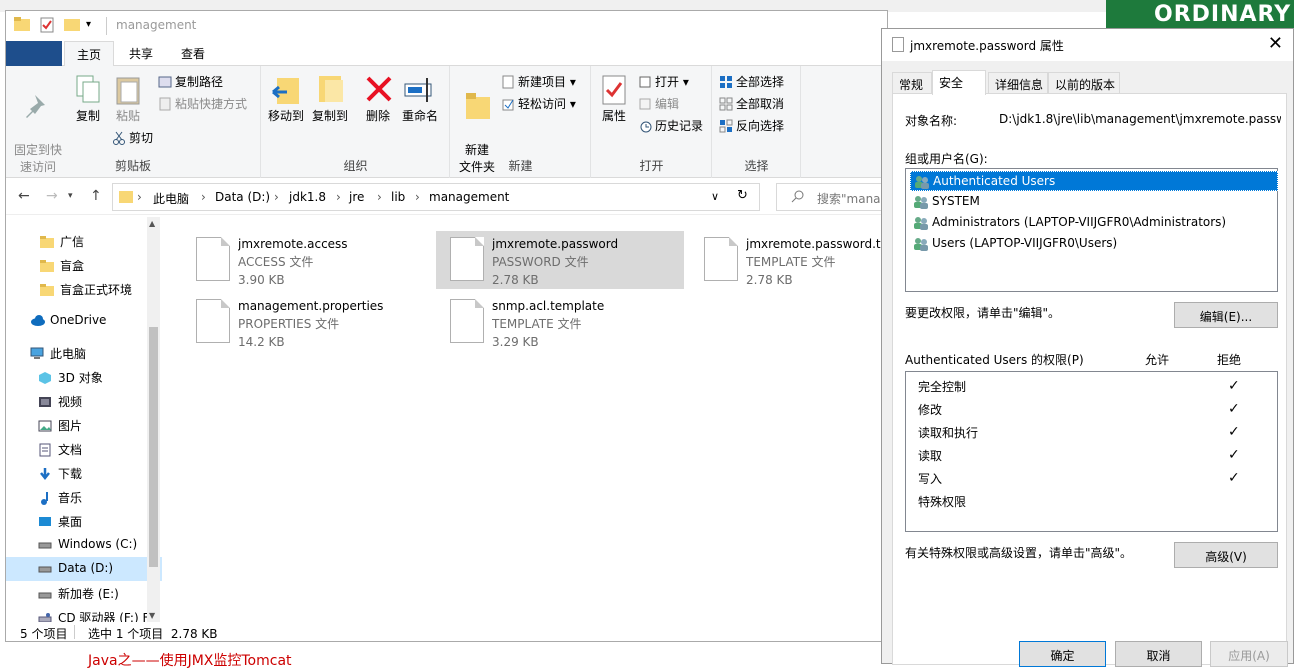  Describe the element at coordinates (798, 197) in the screenshot. I see `search-icon` at that location.